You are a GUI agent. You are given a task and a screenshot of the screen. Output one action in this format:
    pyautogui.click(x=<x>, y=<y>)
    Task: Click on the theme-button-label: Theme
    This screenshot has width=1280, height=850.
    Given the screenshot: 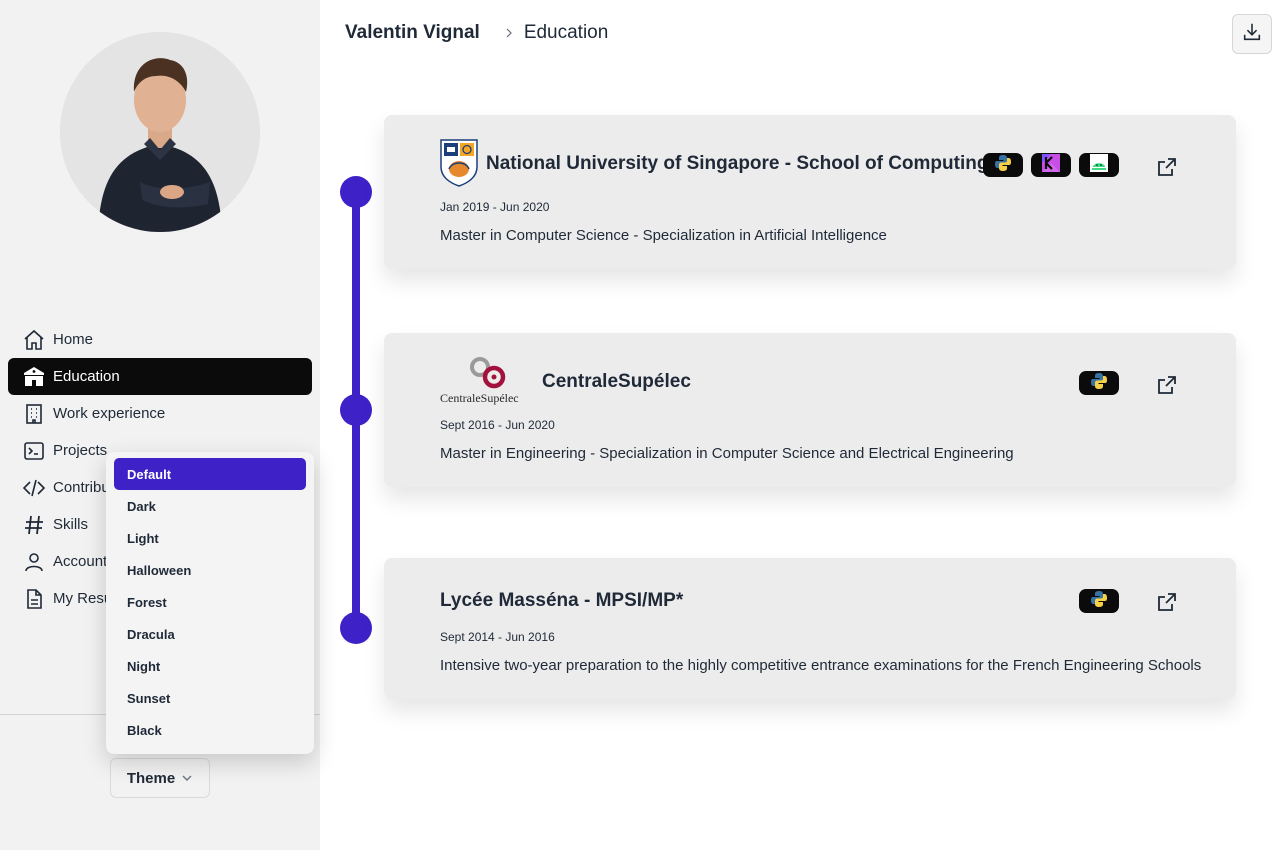 What is the action you would take?
    pyautogui.click(x=151, y=778)
    